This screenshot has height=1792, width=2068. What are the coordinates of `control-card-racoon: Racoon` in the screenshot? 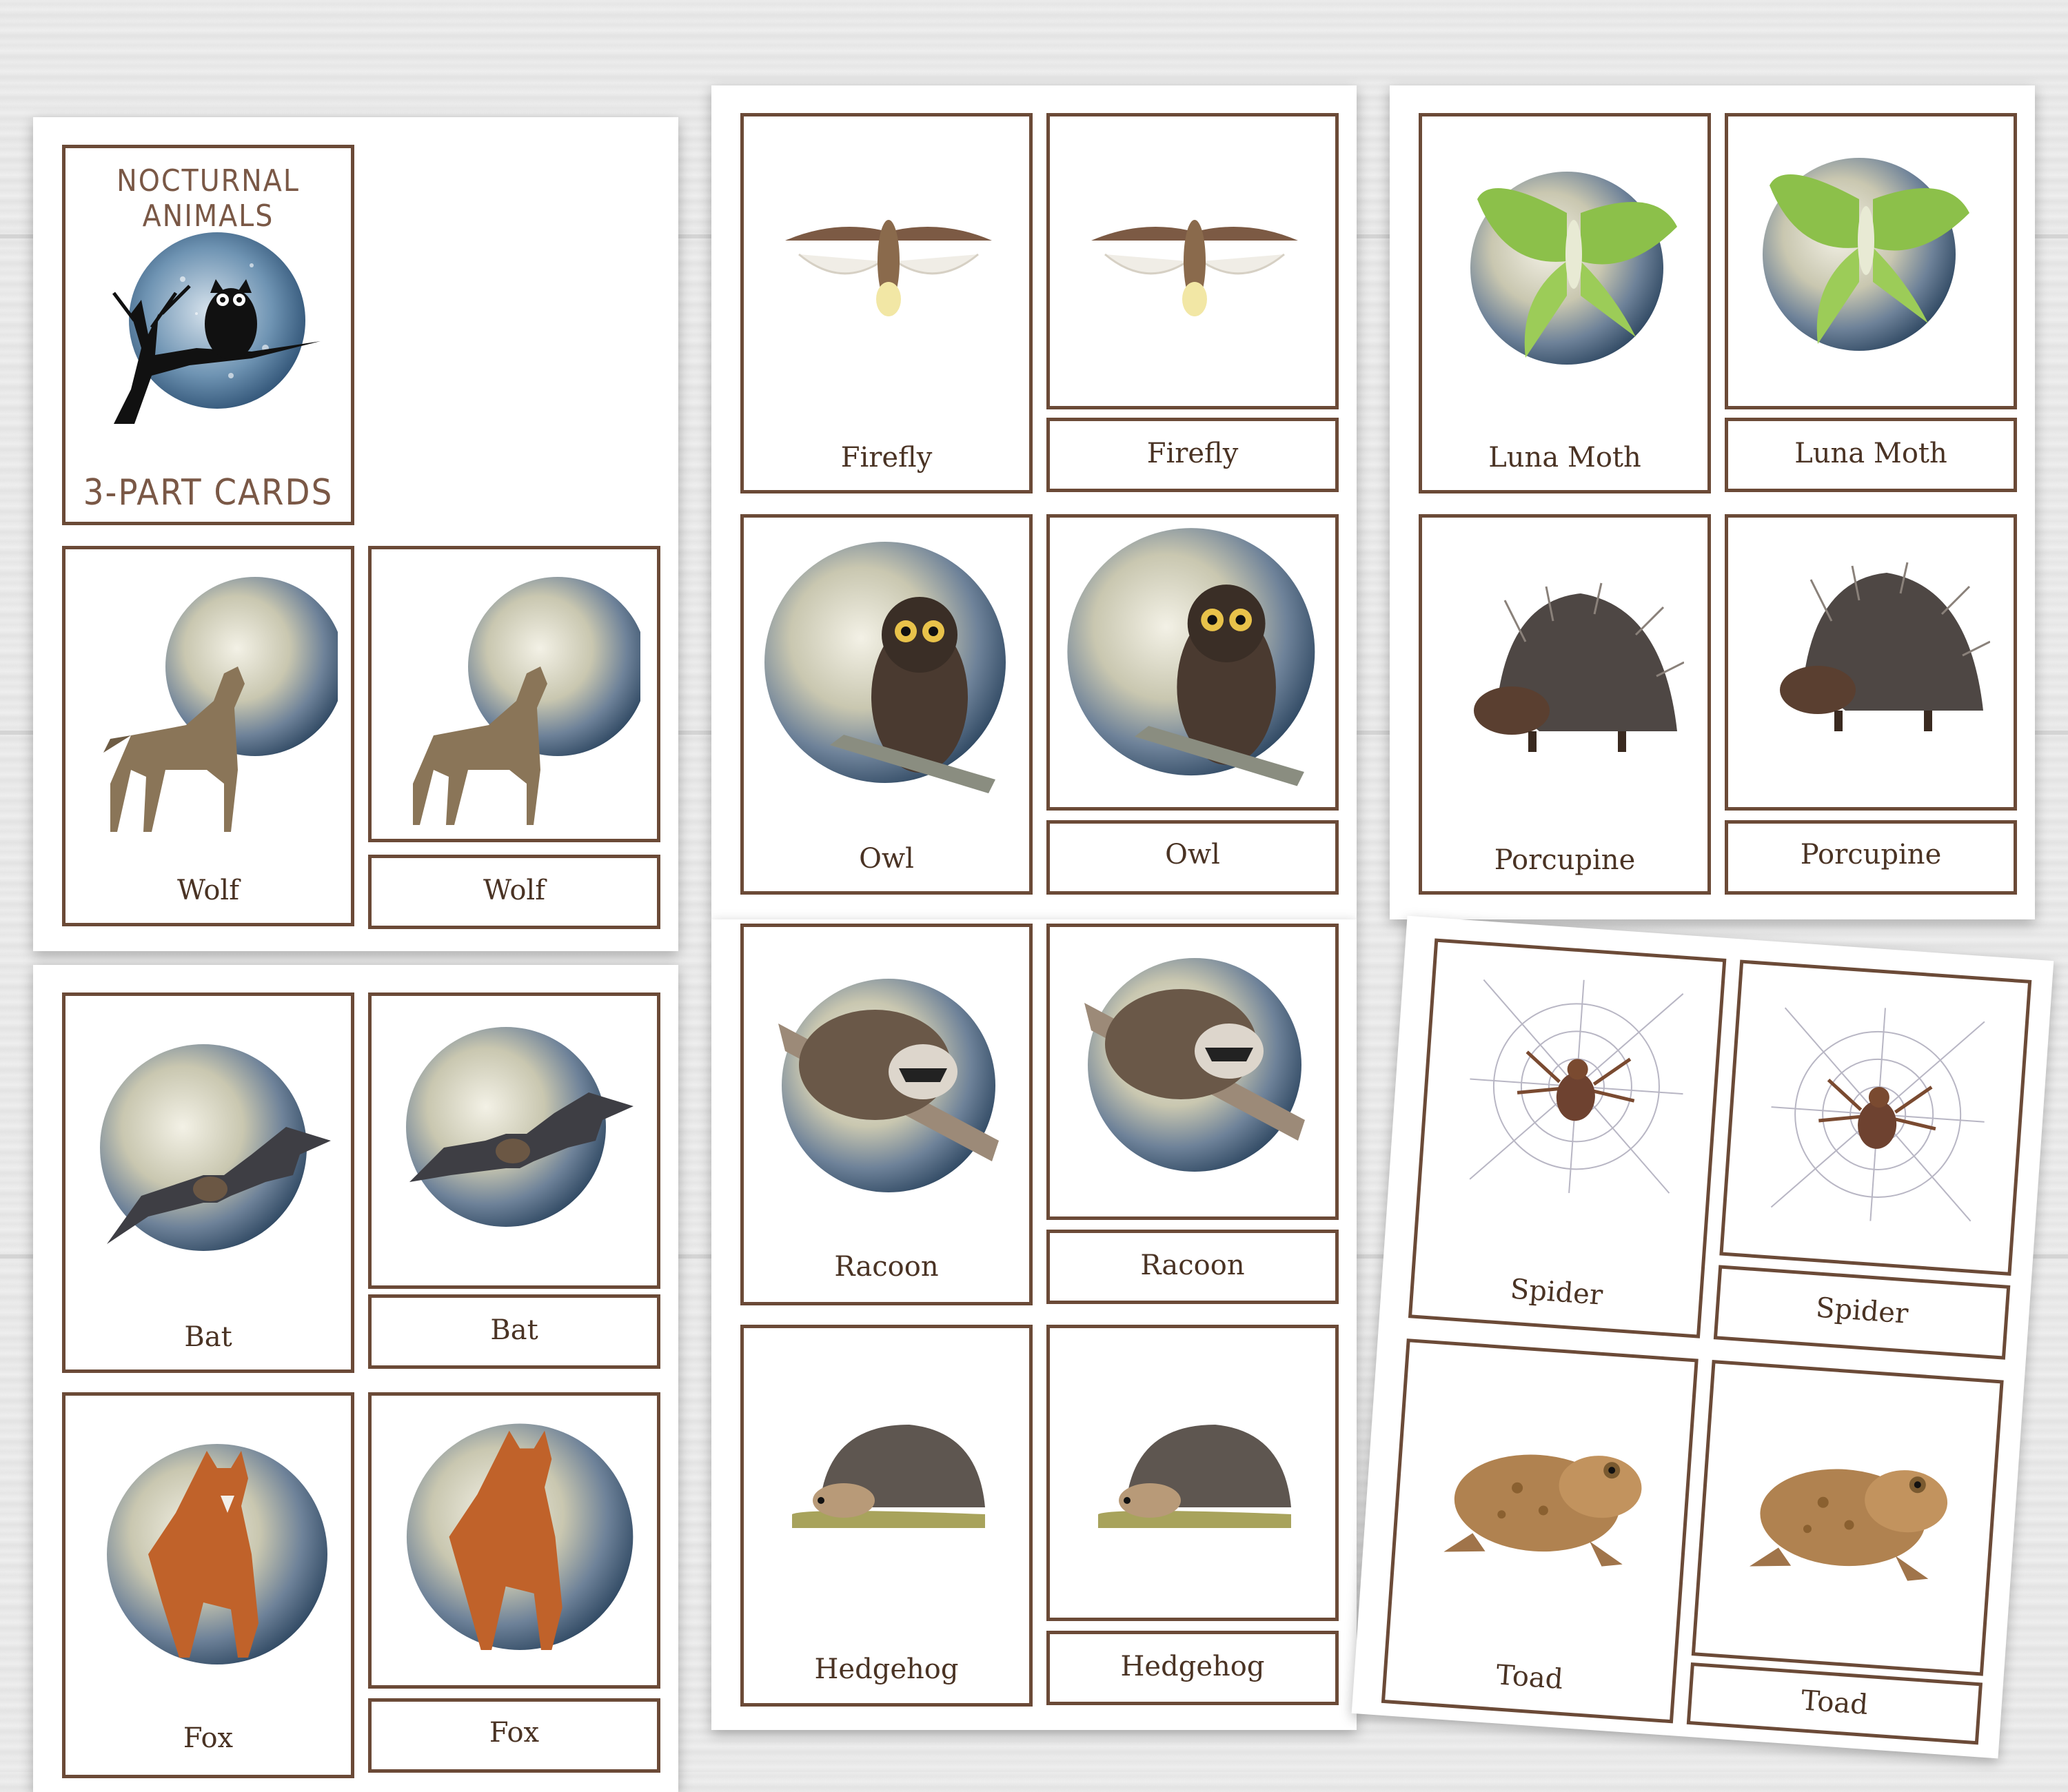 It's located at (886, 1114).